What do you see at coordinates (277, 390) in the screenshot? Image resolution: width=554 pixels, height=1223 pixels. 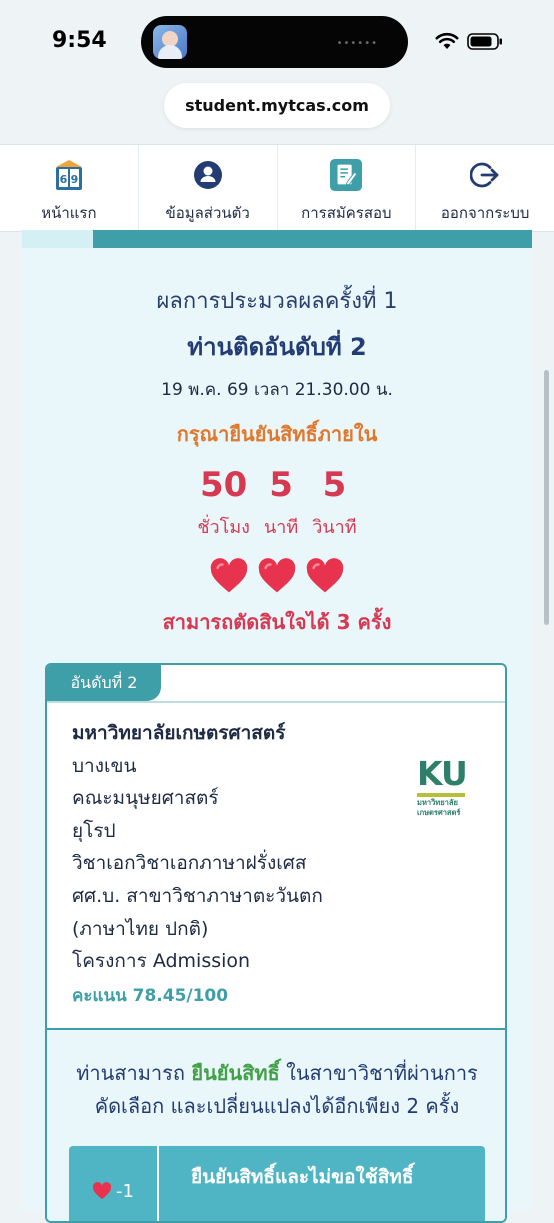 I see `deadline-text: 19 พ.ค. 69 เวลา 21.30.00 น.` at bounding box center [277, 390].